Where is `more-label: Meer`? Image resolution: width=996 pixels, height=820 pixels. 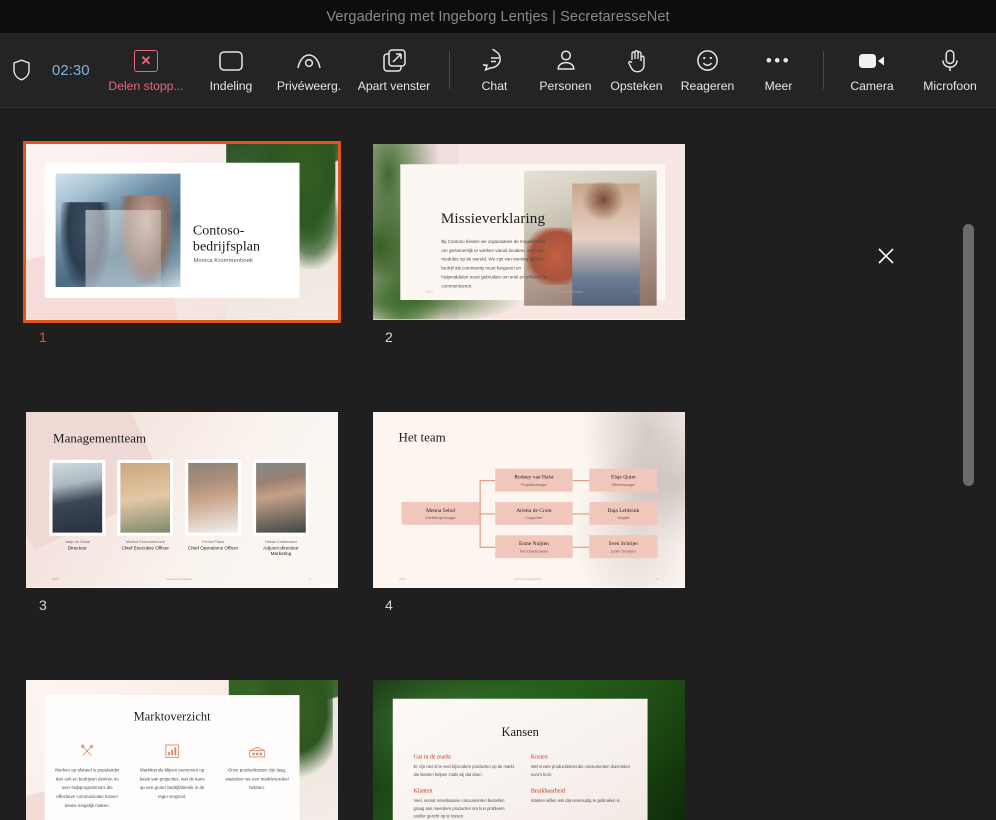
more-label: Meer is located at coordinates (778, 85).